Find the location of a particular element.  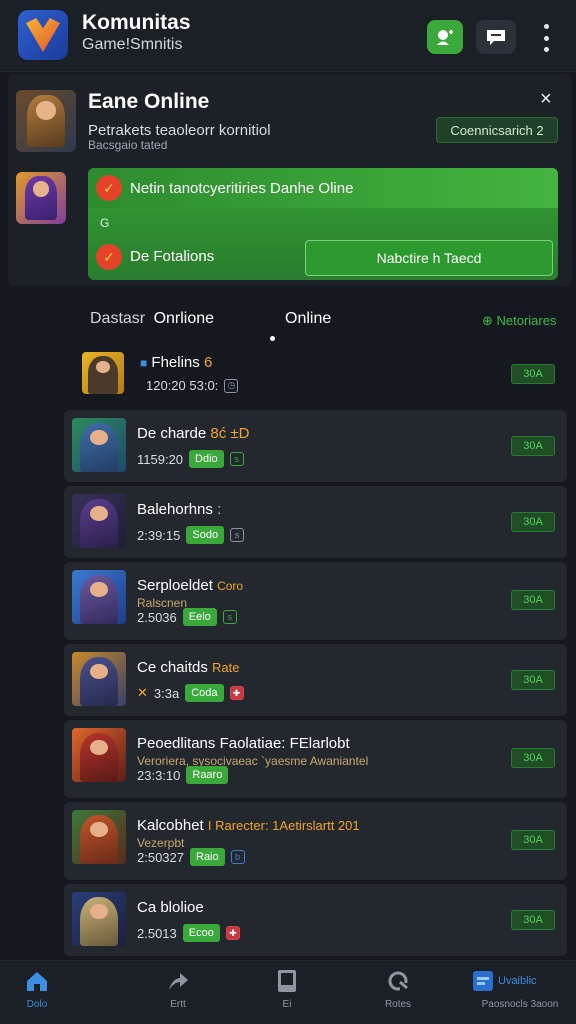

app-icon: Uvaiblic is located at coordinates (520, 981).